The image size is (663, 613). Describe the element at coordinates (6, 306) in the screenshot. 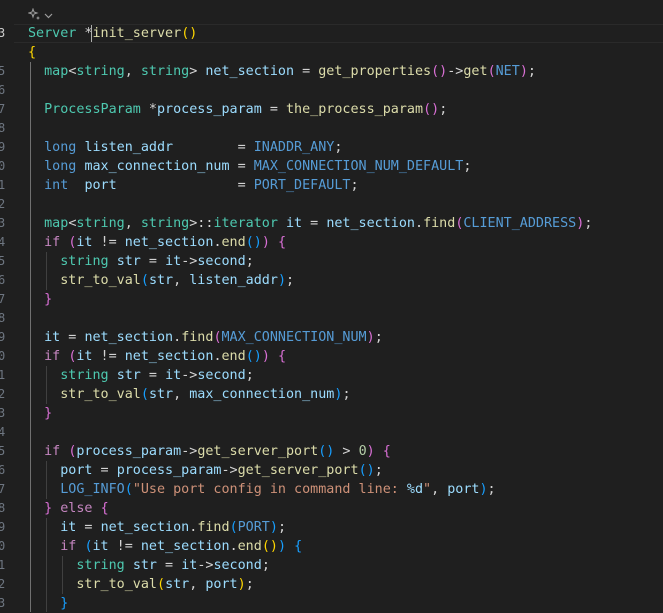

I see `line-number-gutter: 3 5 6 7 8 9 0 1 2 3 4 5 6 7 8 9 0 1 2 3 4 5 6 7 8 9 0 1 2 3` at that location.